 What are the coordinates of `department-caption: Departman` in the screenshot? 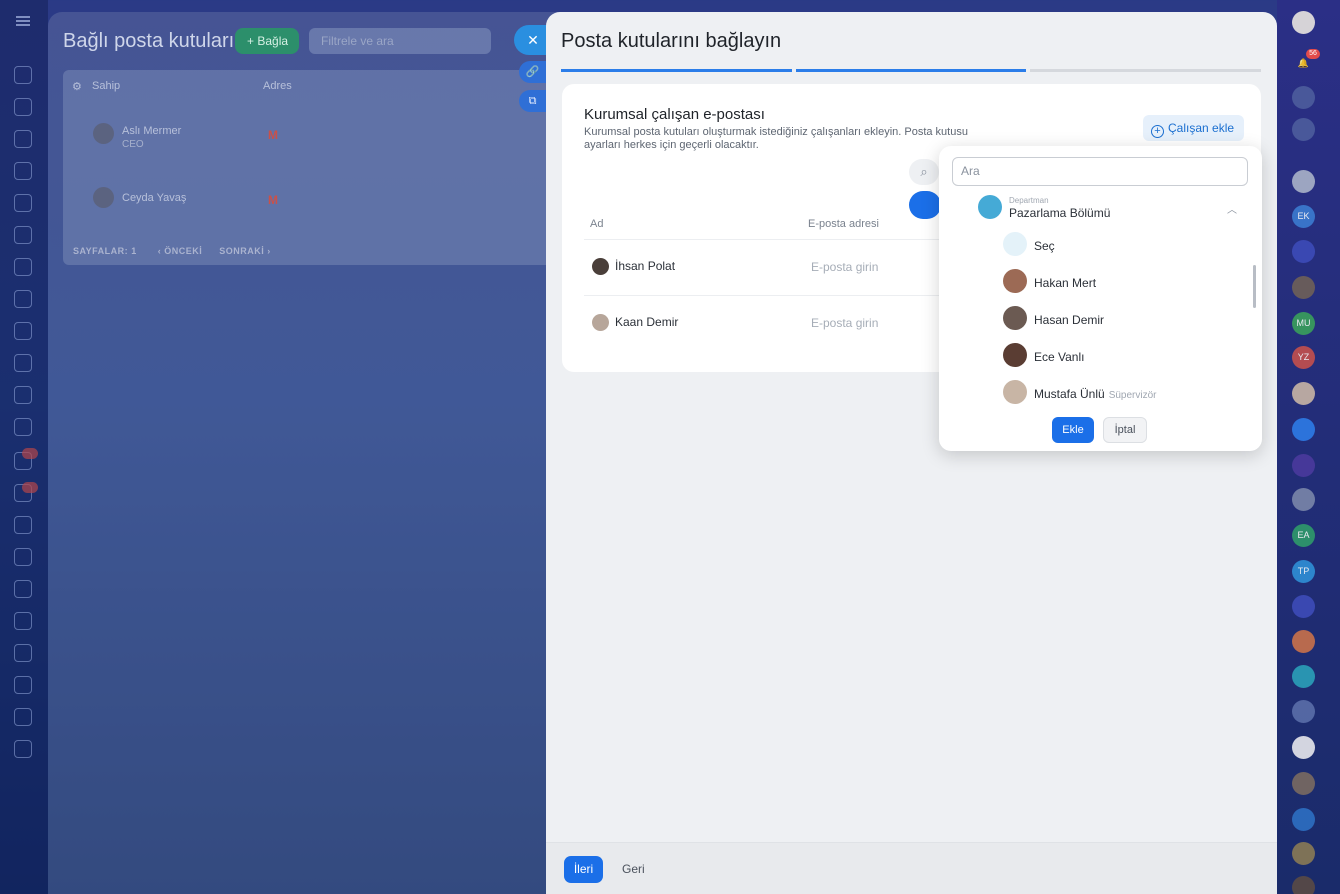 It's located at (1029, 200).